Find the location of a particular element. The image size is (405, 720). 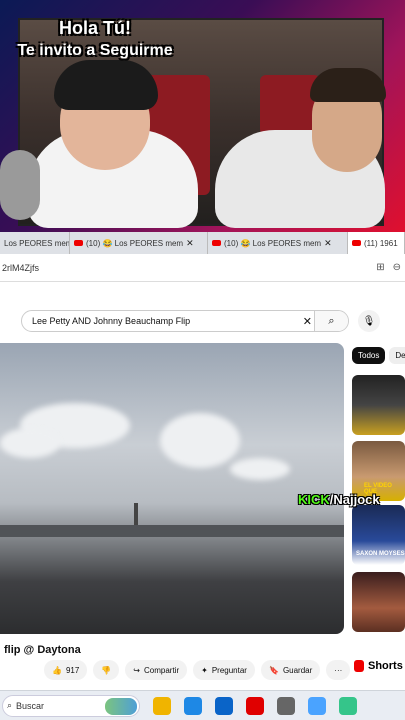

thumbnail-caption: SAXON MOYSES is located at coordinates (380, 554).